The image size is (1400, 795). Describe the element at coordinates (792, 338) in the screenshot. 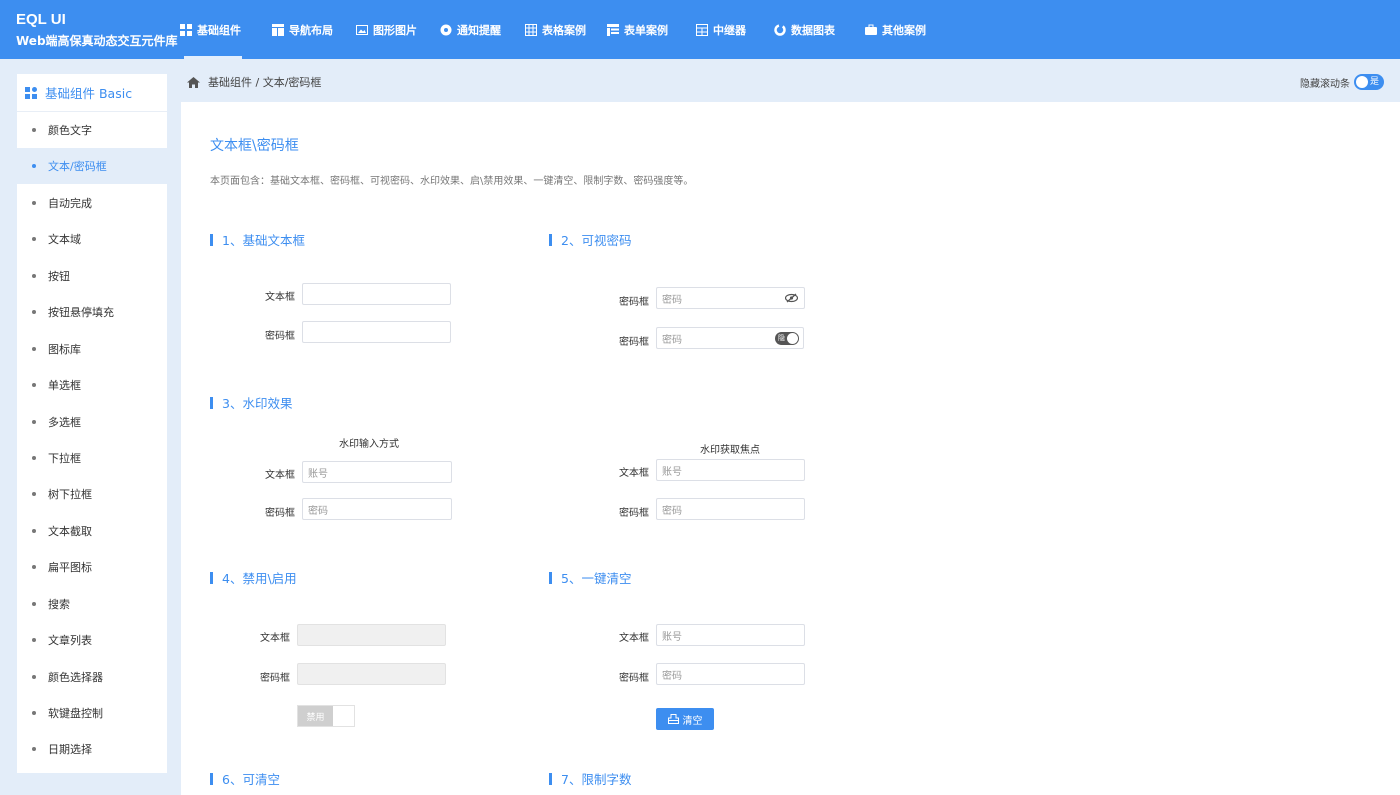

I see `toggle-knob` at that location.